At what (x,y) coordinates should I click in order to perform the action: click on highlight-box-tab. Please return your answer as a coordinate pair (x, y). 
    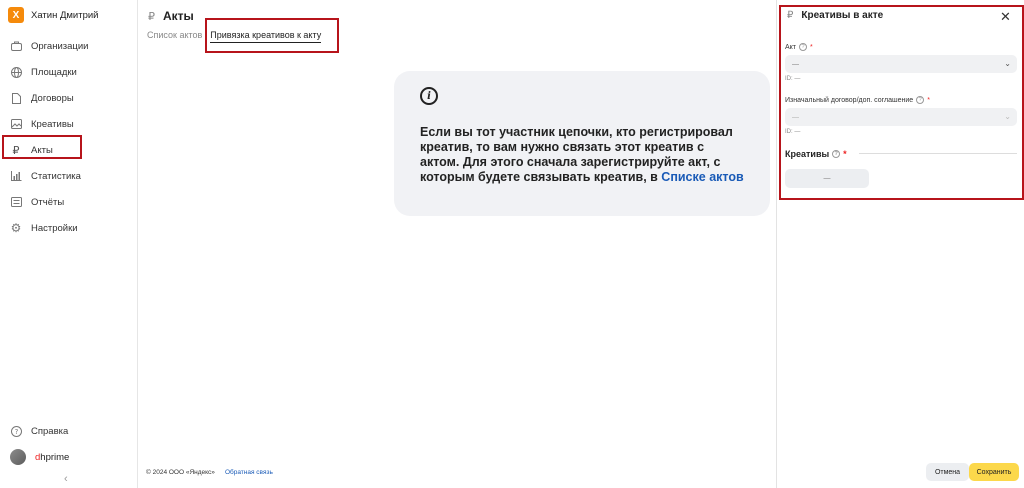
    Looking at the image, I should click on (272, 35).